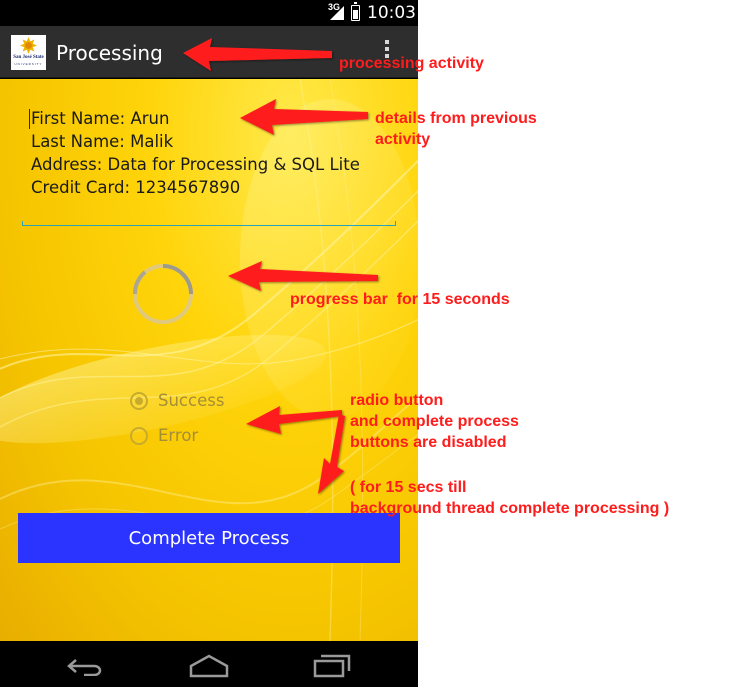  What do you see at coordinates (28, 45) in the screenshot?
I see `sun-logo-icon` at bounding box center [28, 45].